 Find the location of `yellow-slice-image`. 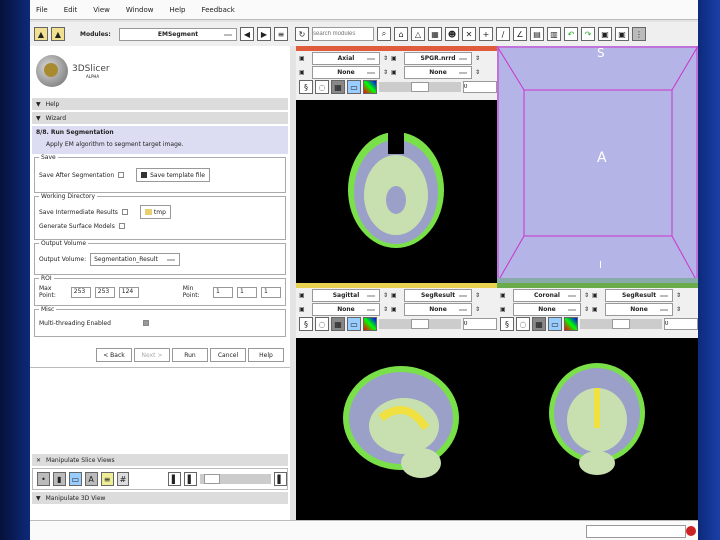

yellow-slice-image is located at coordinates (396, 429).